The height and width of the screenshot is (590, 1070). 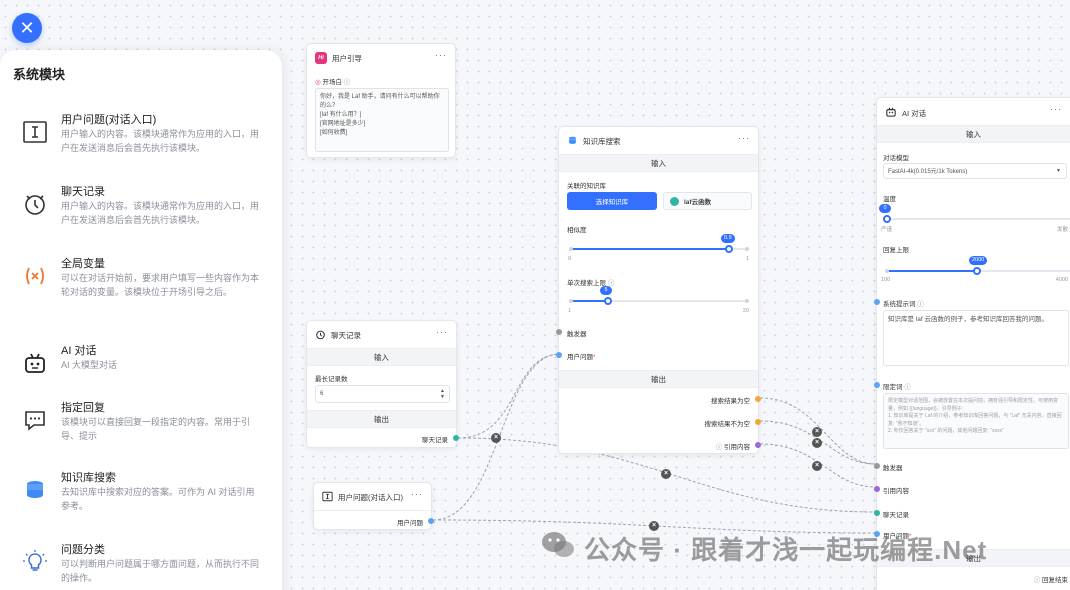 I want to click on question-label: 用户问题, so click(x=580, y=357).